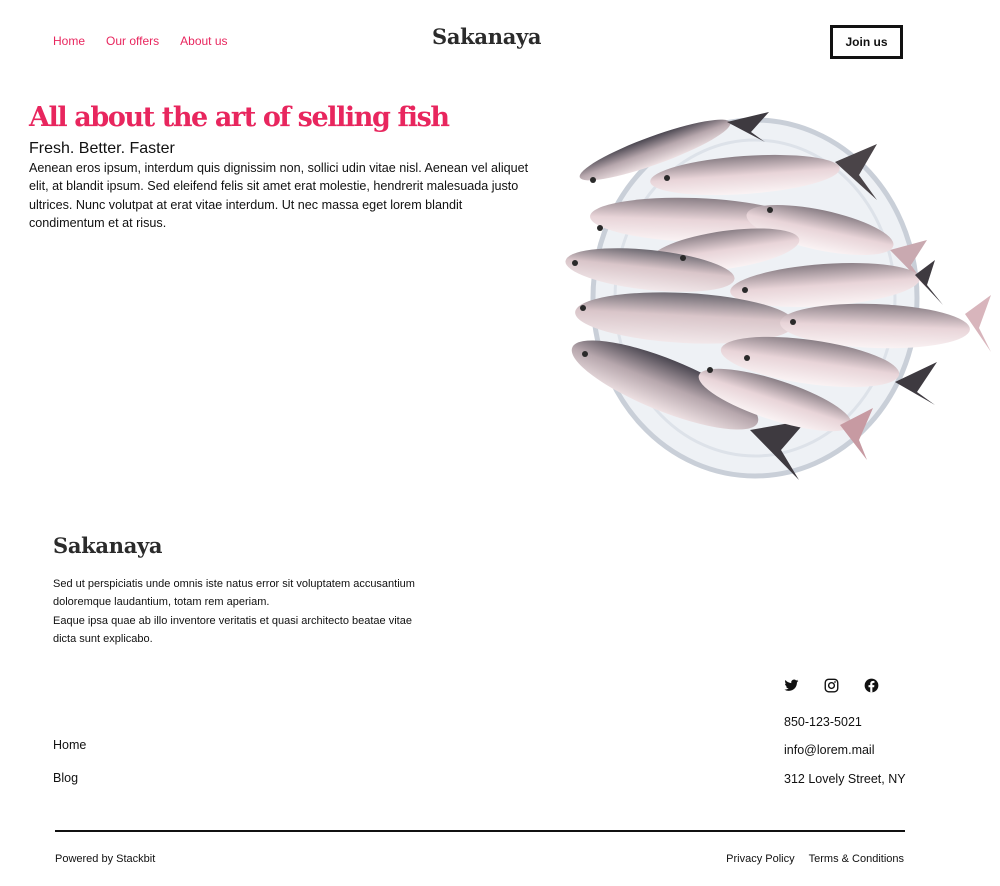 This screenshot has width=1000, height=886. I want to click on facebook-icon, so click(873, 687).